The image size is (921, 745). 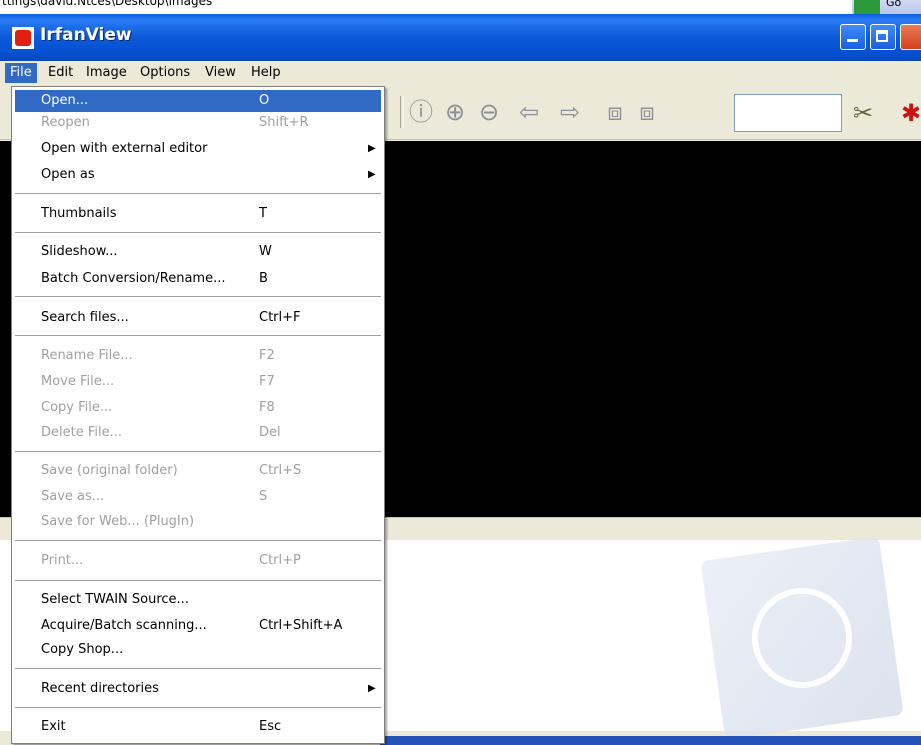 What do you see at coordinates (198, 101) in the screenshot?
I see `menu-item-open: Open... O` at bounding box center [198, 101].